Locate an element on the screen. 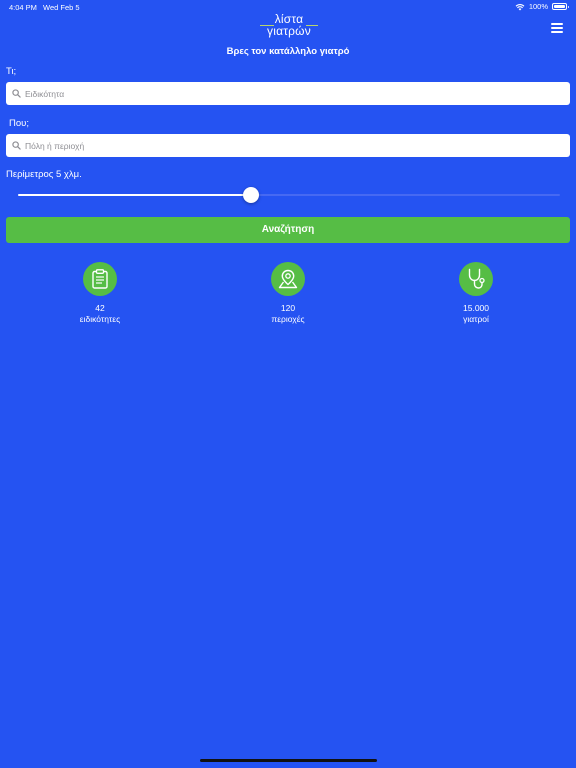  stat-value: 42 is located at coordinates (100, 308).